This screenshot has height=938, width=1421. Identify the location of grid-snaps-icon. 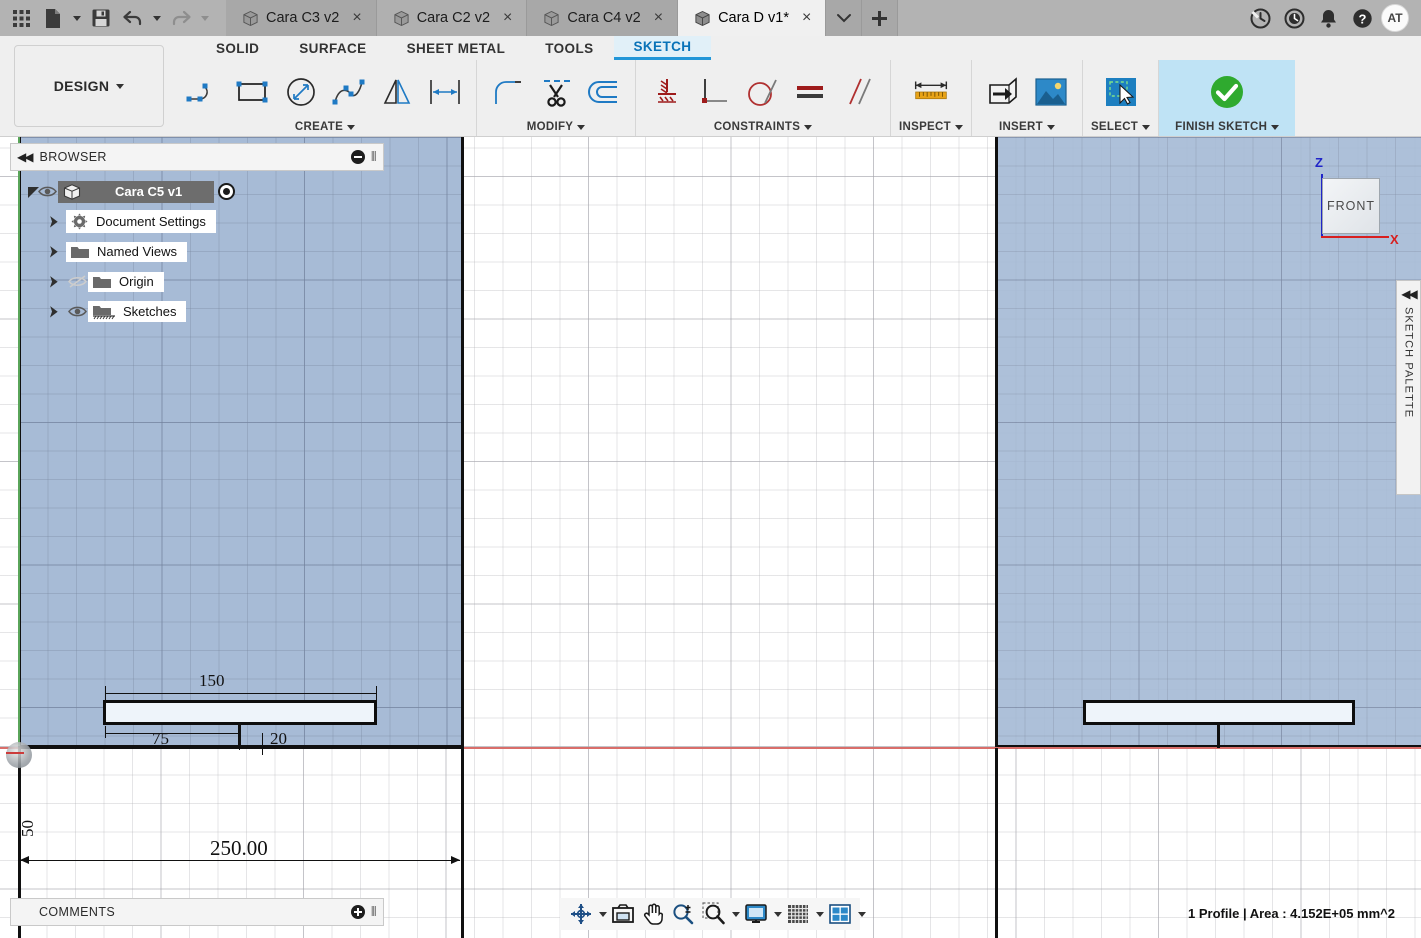
(798, 914).